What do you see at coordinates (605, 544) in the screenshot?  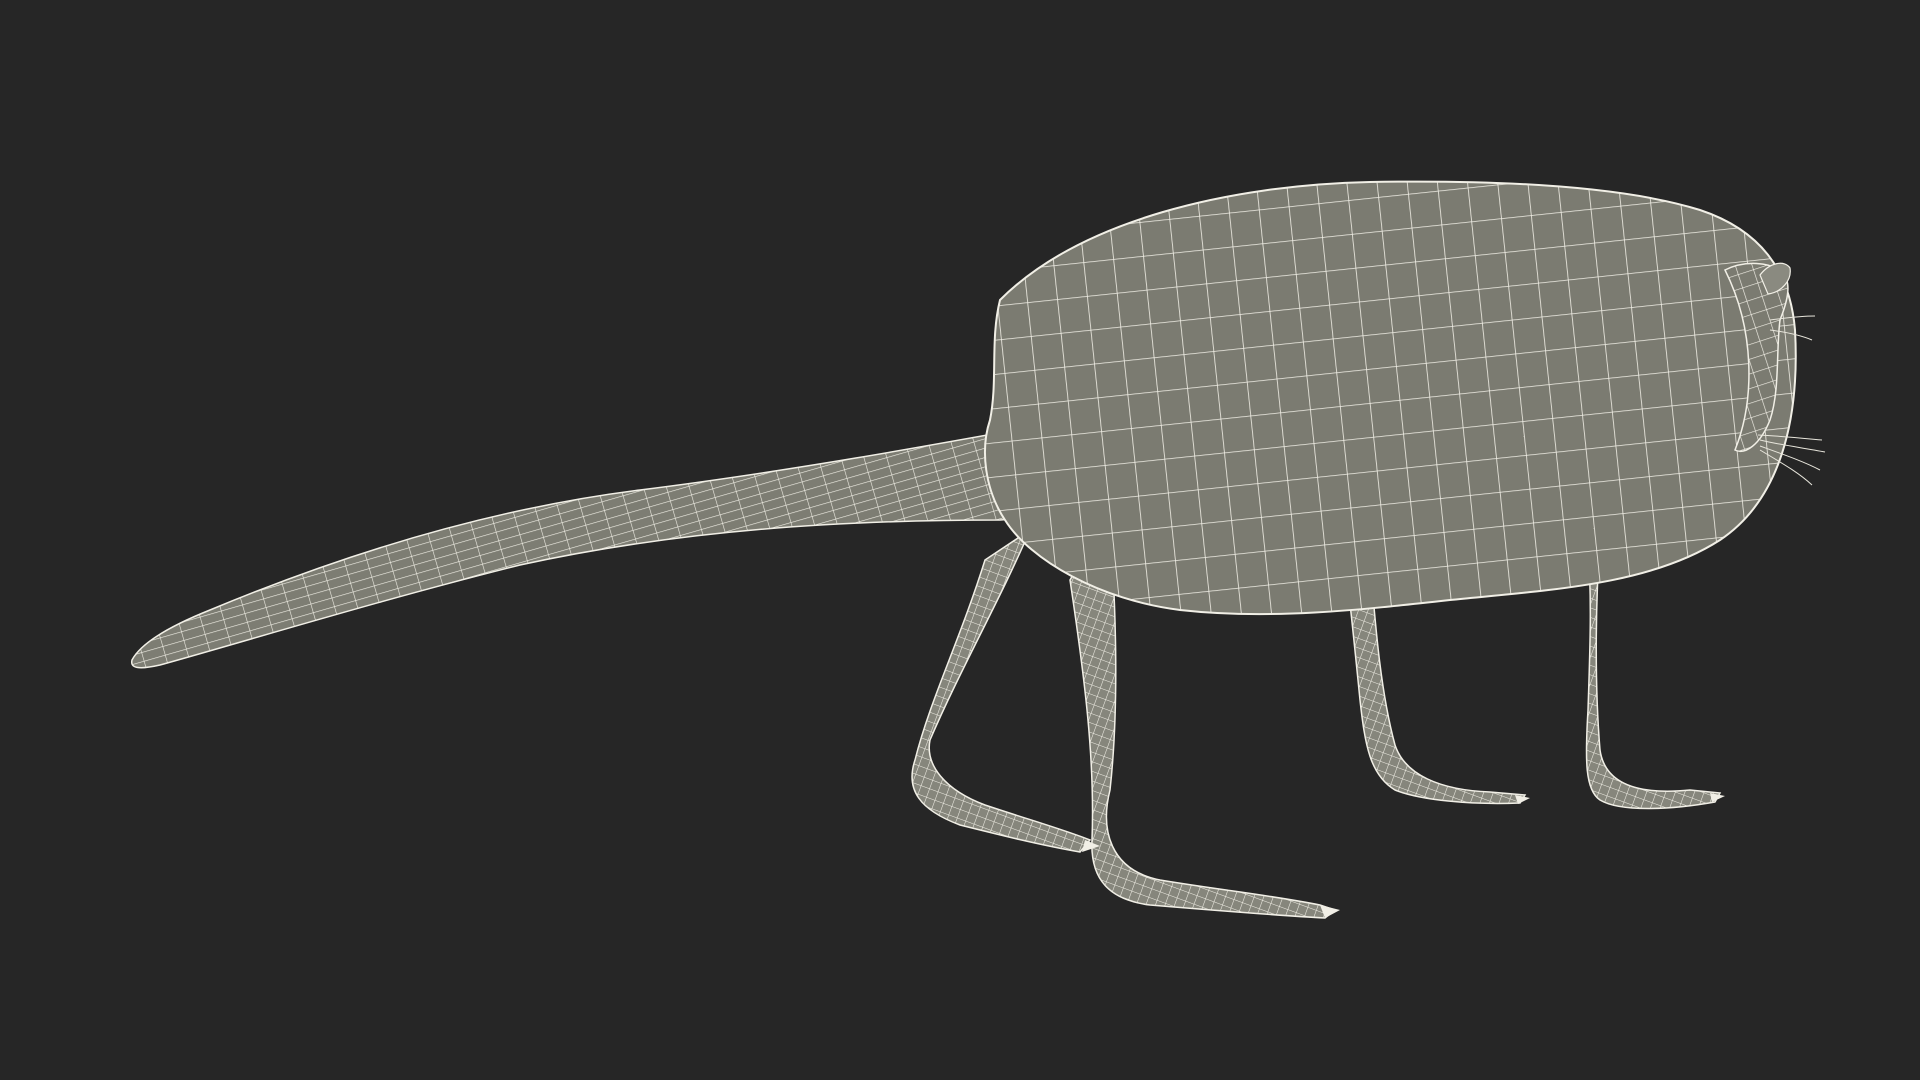 I see `tail` at bounding box center [605, 544].